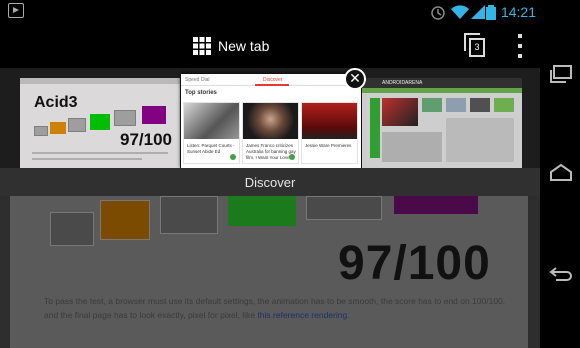  I want to click on action-bar: New tab 3, so click(270, 46).